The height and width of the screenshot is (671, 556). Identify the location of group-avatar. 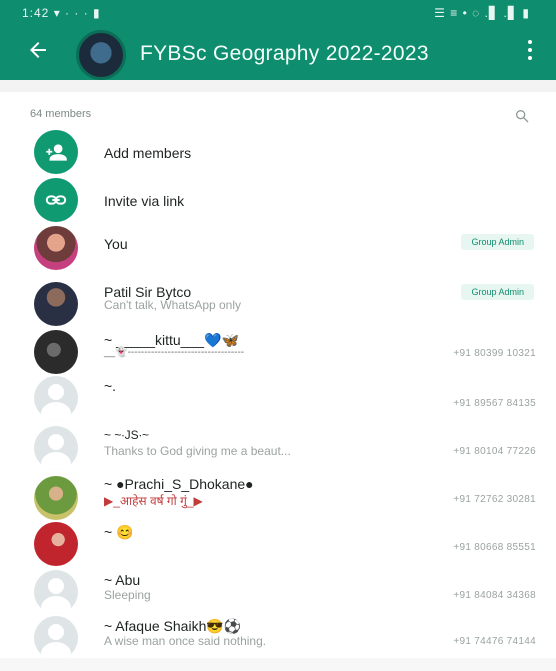
(101, 55).